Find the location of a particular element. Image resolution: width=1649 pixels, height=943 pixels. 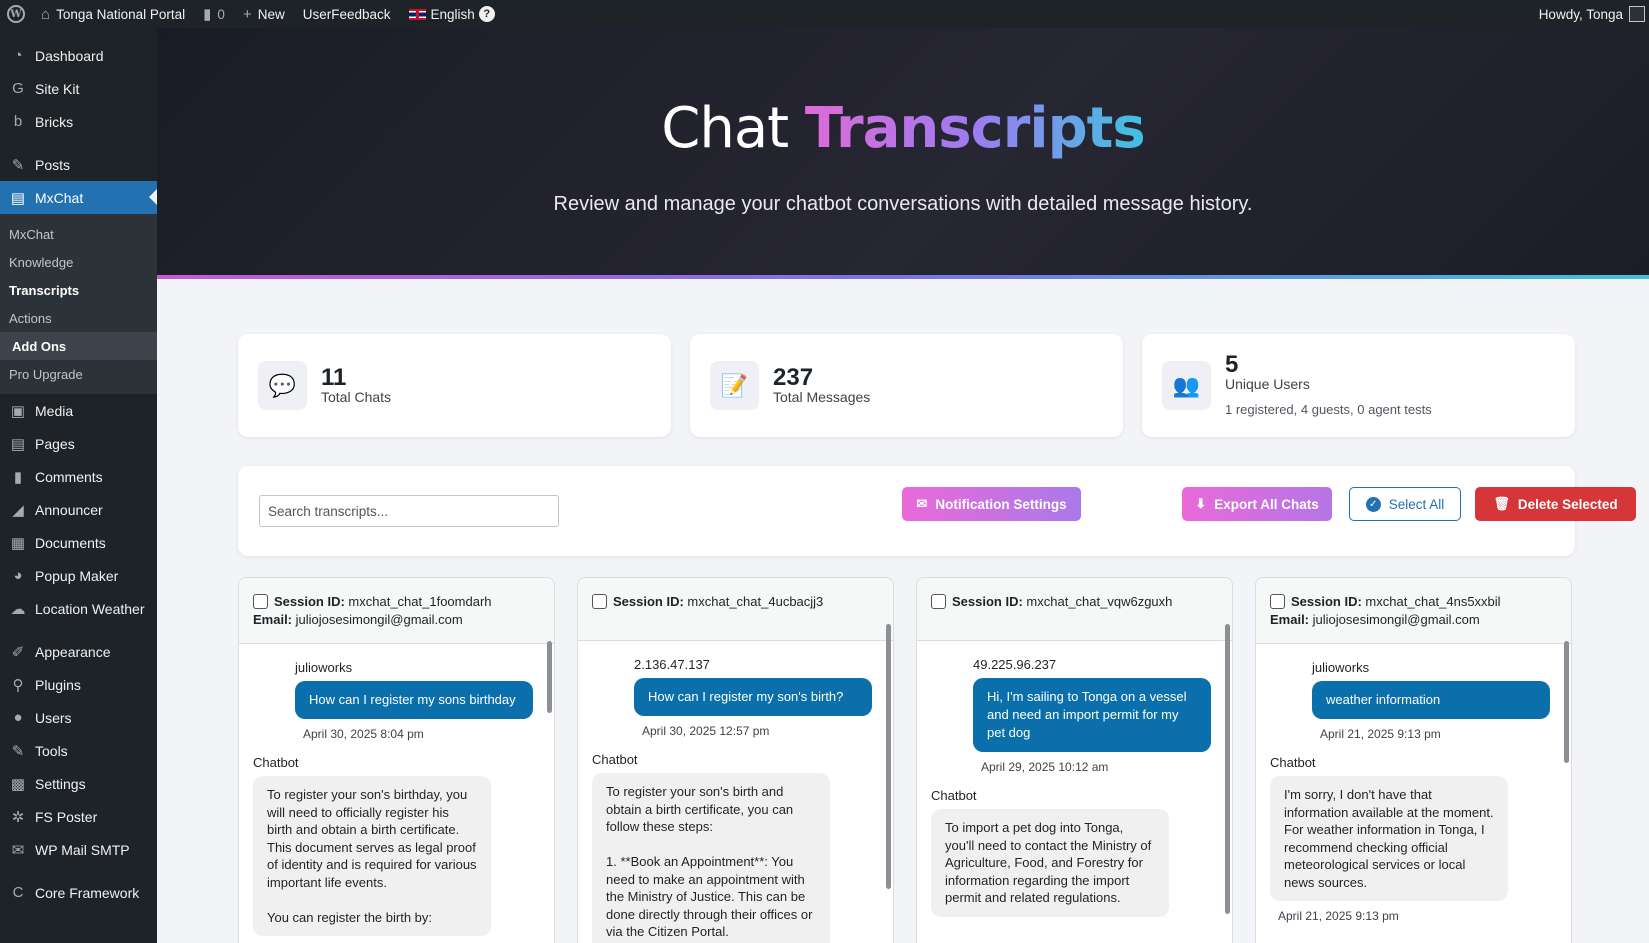

sidebar-item-label: Announcer is located at coordinates (69, 509).